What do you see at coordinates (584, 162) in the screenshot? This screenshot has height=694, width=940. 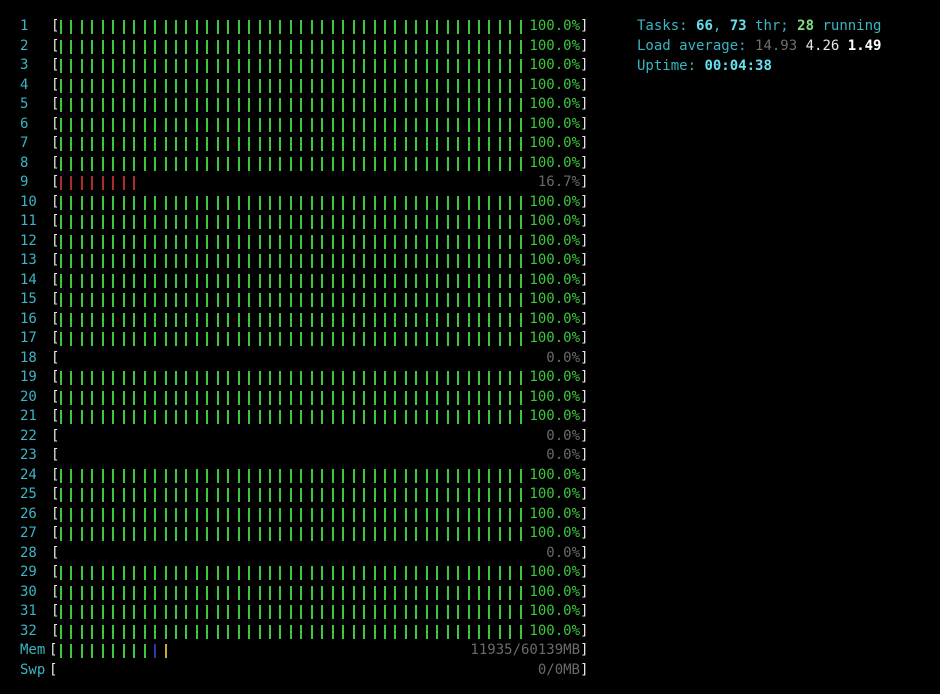 I see `close-bracket: ]` at bounding box center [584, 162].